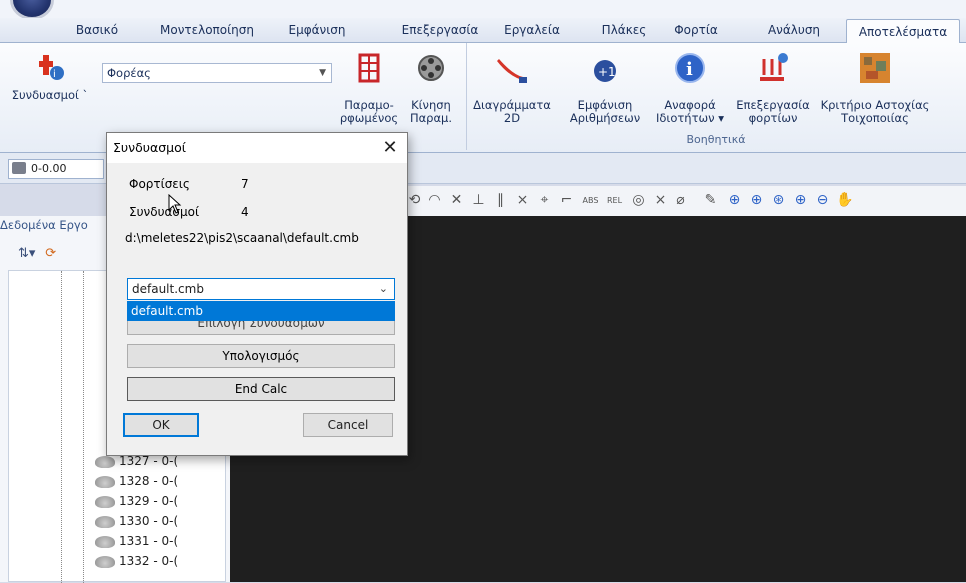  Describe the element at coordinates (773, 68) in the screenshot. I see `loads-arrows-icon` at that location.